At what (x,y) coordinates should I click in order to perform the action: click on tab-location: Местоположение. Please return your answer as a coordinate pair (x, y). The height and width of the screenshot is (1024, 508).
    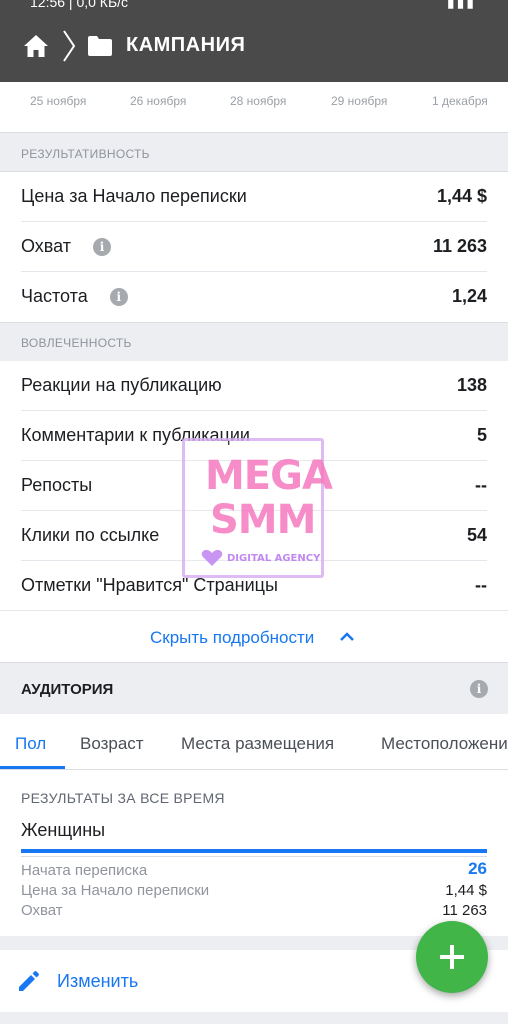
    Looking at the image, I should click on (444, 744).